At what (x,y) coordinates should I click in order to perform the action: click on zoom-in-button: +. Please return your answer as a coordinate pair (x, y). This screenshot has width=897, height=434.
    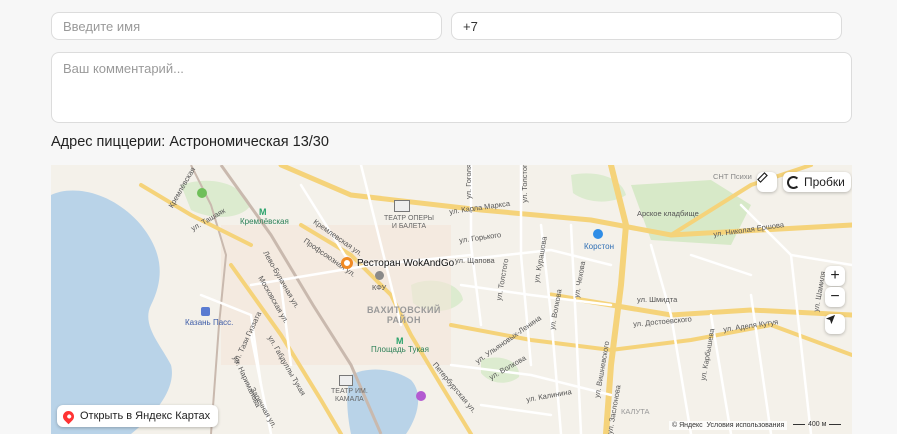
    Looking at the image, I should click on (835, 276).